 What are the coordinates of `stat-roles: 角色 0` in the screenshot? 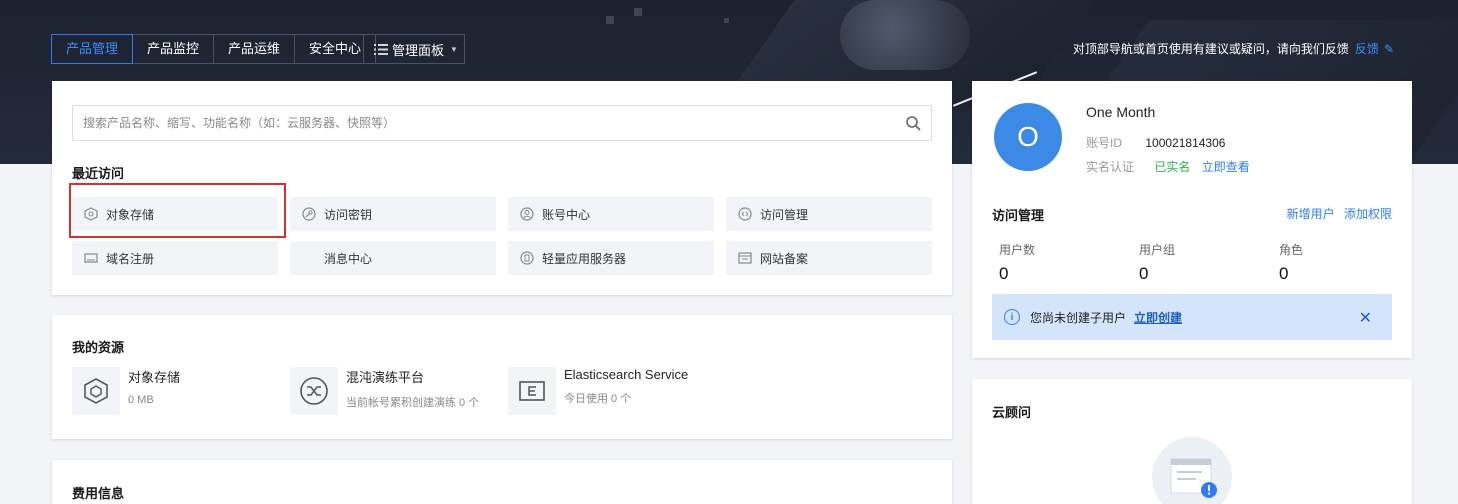 It's located at (1291, 262).